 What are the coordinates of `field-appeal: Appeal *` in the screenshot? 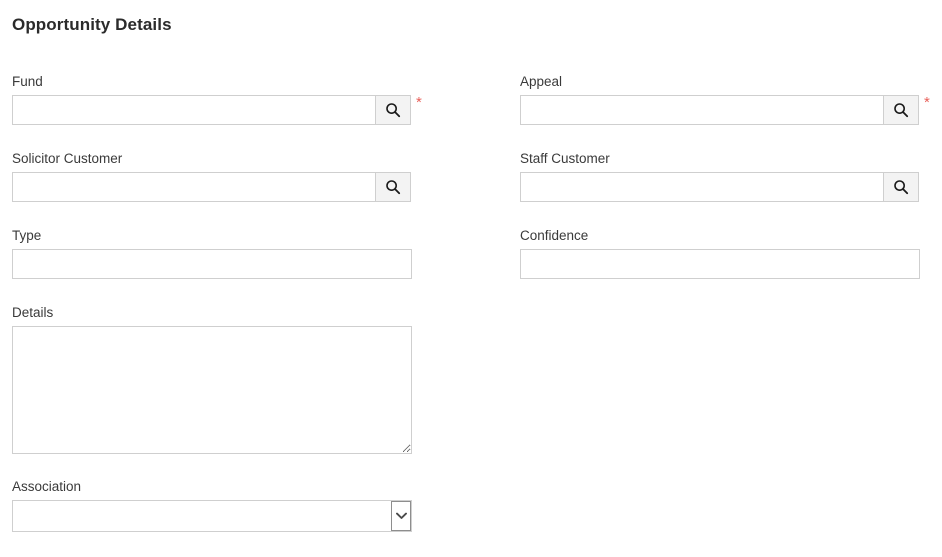 It's located at (725, 99).